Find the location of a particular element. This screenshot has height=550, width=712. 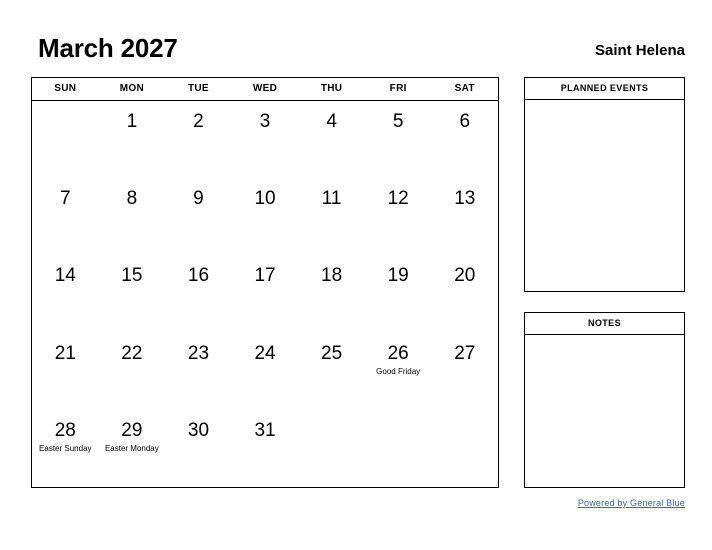

day-cell: 22 is located at coordinates (132, 371).